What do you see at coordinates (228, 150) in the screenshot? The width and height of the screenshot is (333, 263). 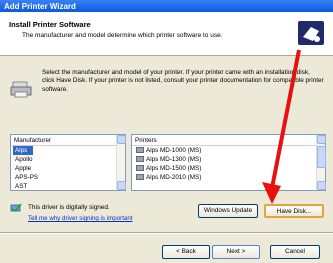 I see `printer-item: Alps MD-1000 (MS)` at bounding box center [228, 150].